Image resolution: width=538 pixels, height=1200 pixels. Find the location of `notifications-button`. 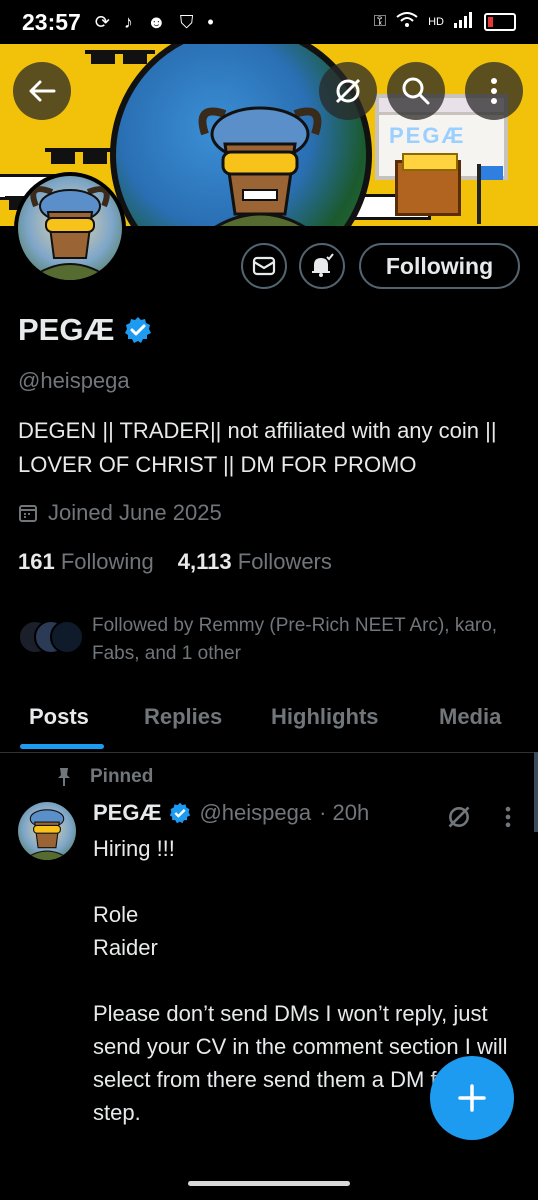

notifications-button is located at coordinates (322, 266).